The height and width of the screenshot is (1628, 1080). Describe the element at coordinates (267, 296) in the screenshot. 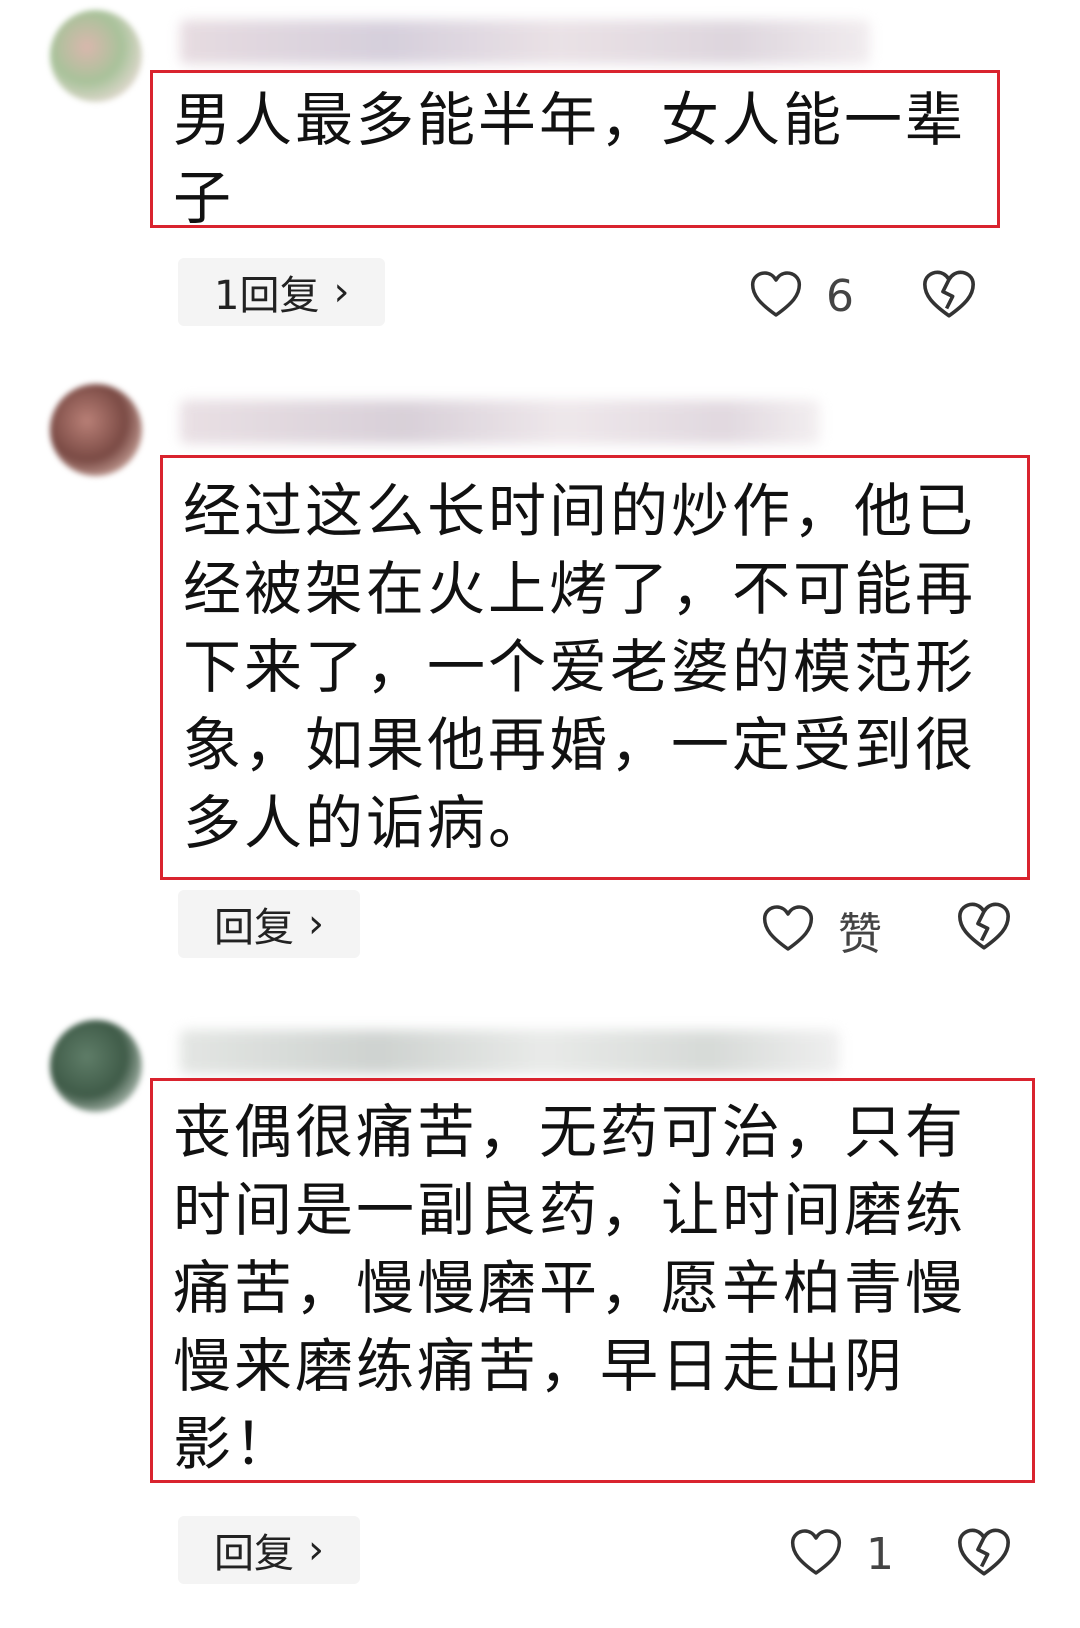

I see `reply-label: 1回复` at that location.